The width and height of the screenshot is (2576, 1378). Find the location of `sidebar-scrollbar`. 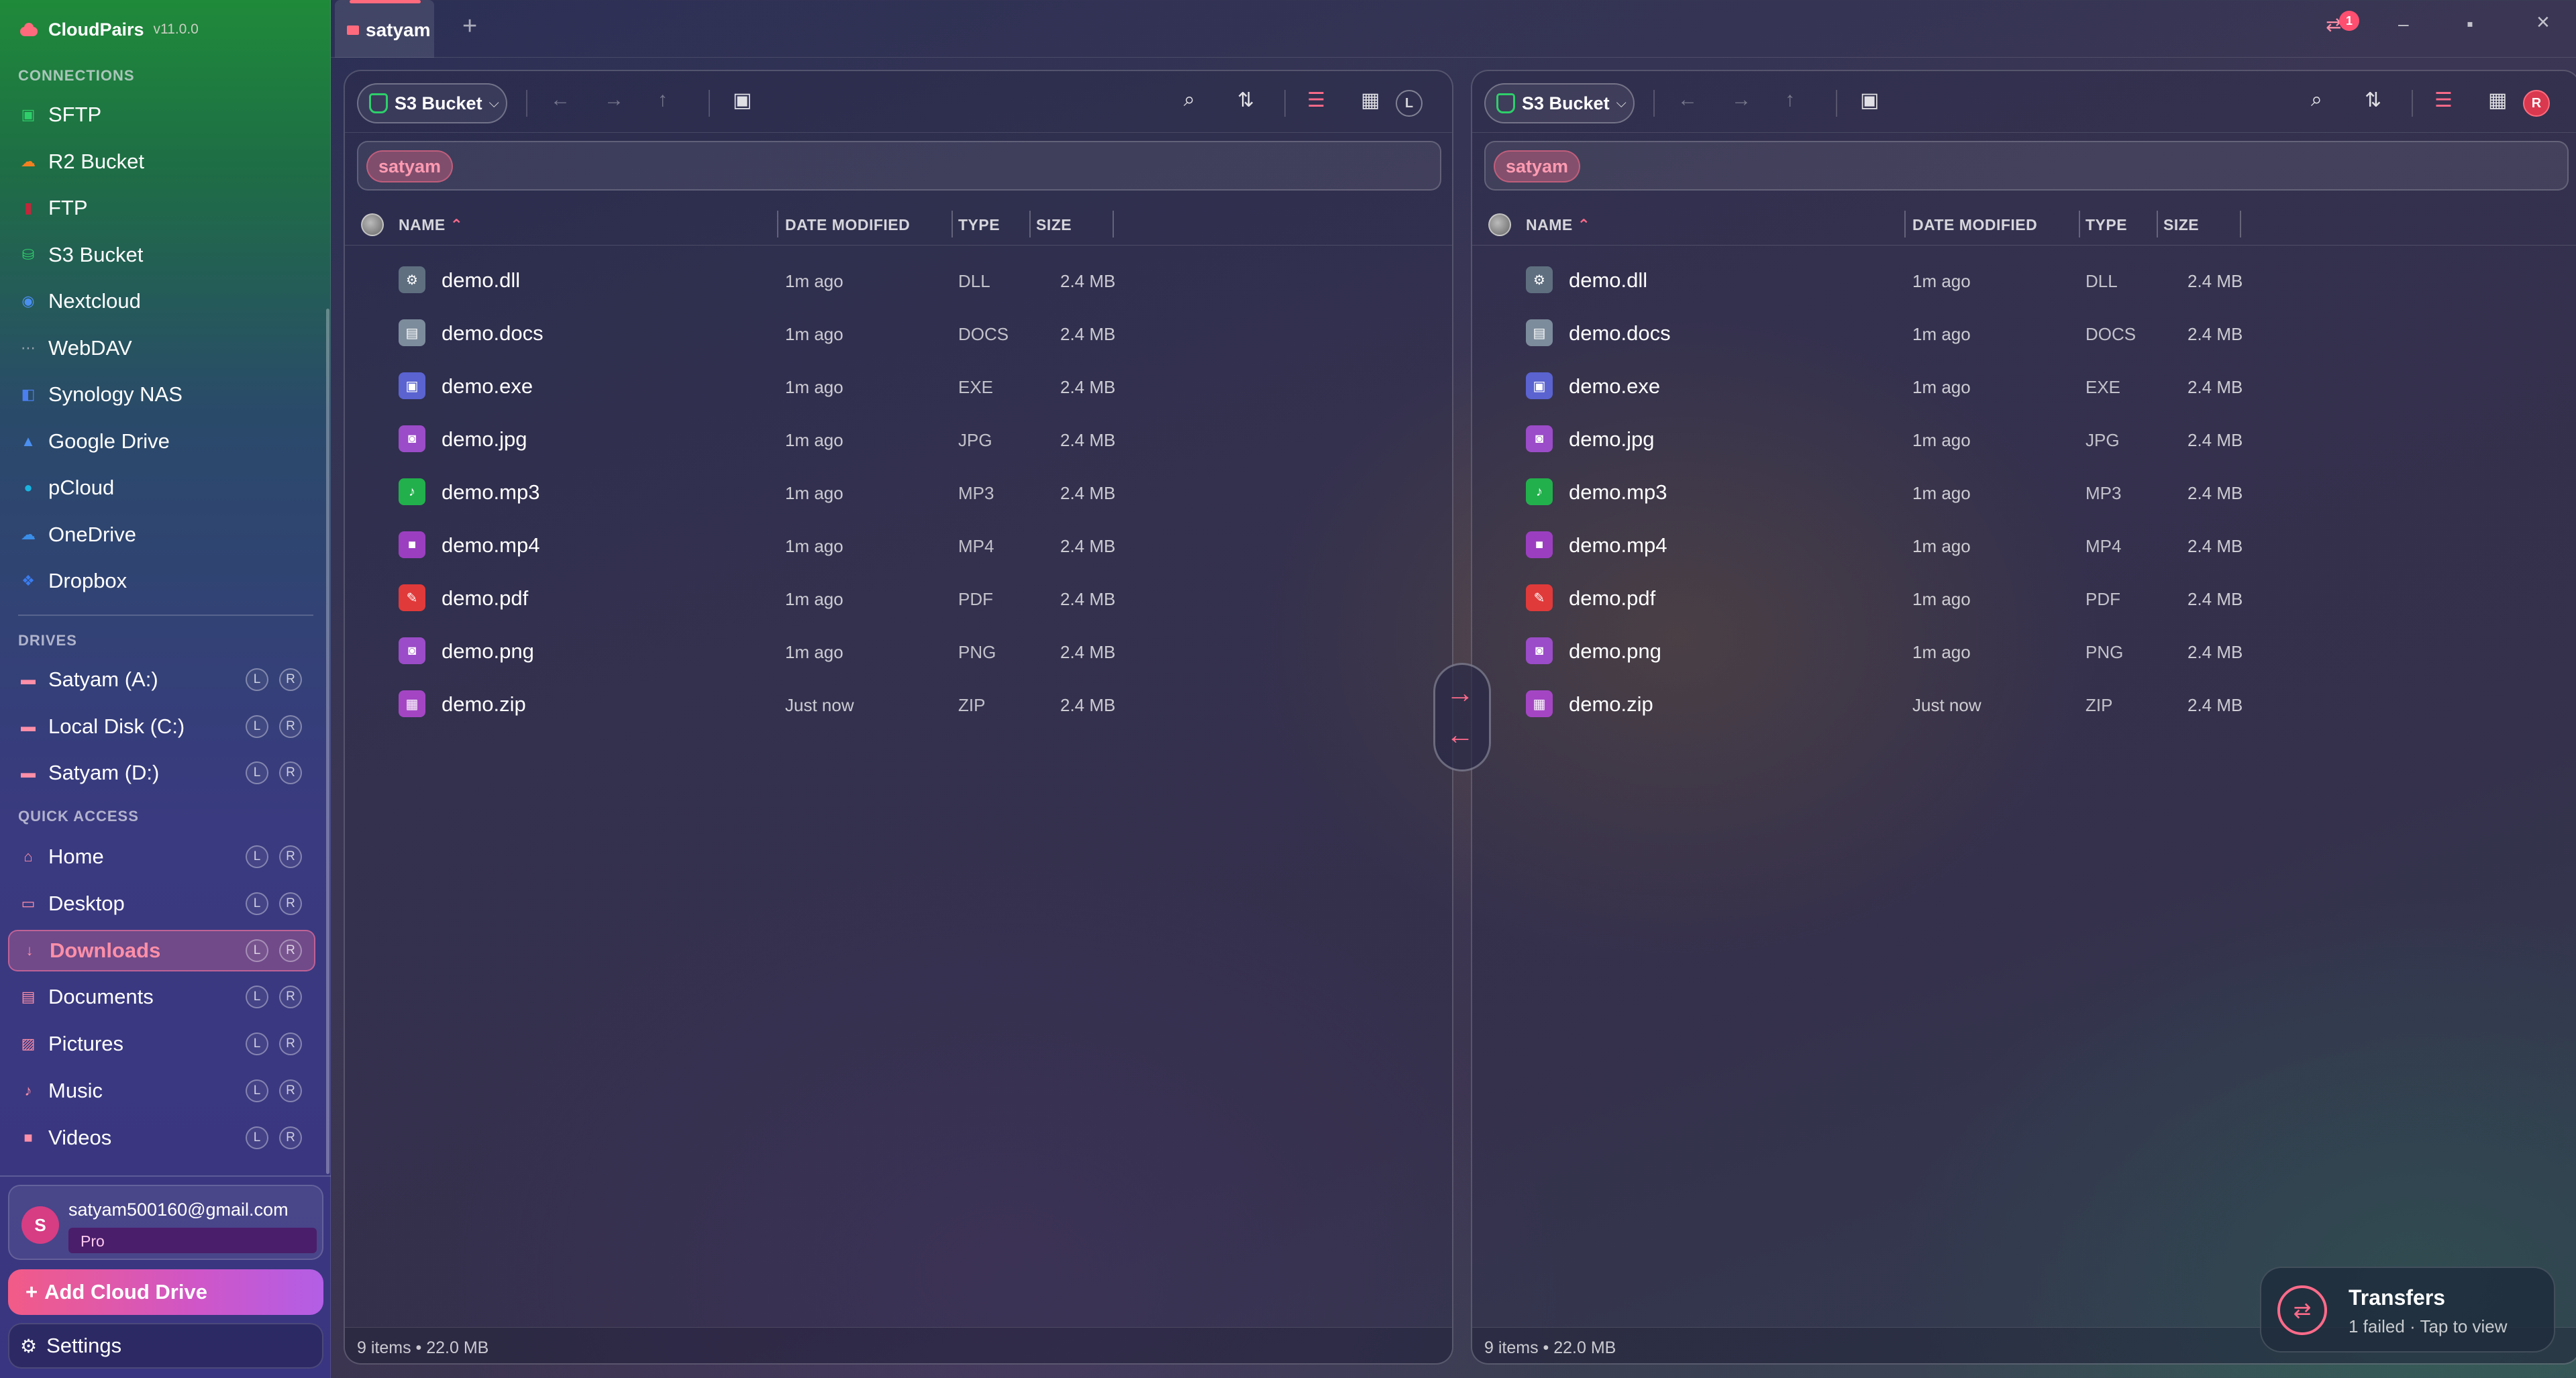

sidebar-scrollbar is located at coordinates (327, 741).